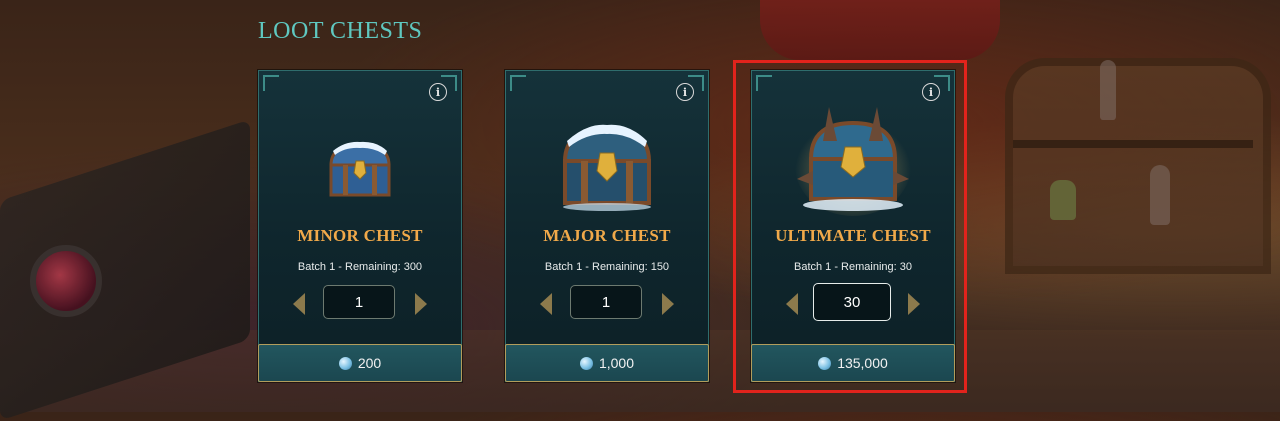  I want to click on minor-chest-image, so click(360, 169).